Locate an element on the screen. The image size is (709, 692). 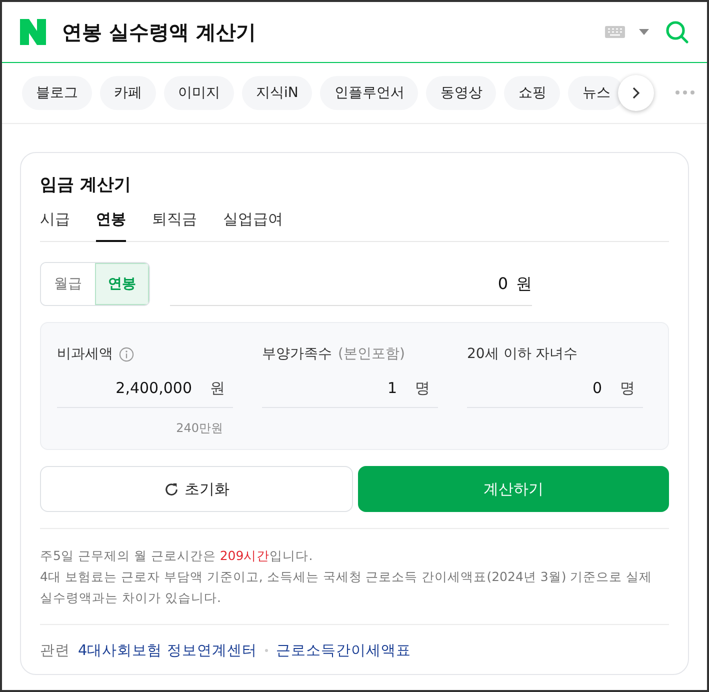
tab: 퇴직금 is located at coordinates (174, 226).